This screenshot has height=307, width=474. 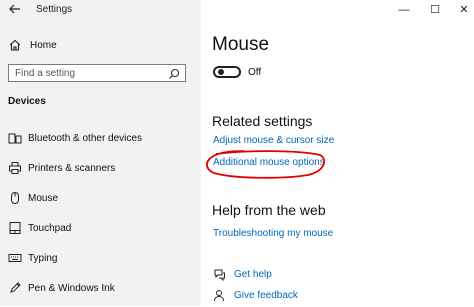 What do you see at coordinates (269, 210) in the screenshot?
I see `help-heading: Help from the web` at bounding box center [269, 210].